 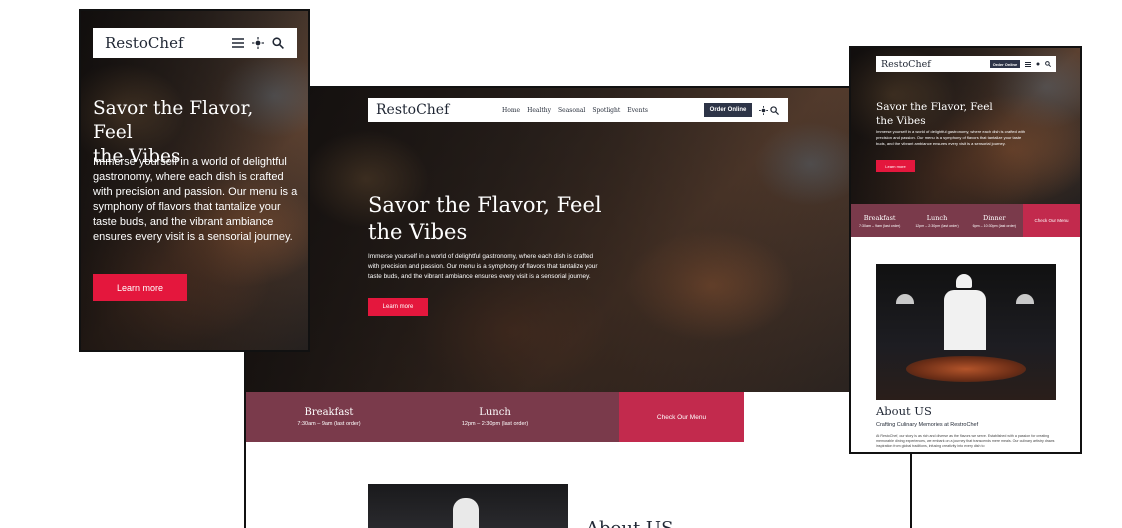 What do you see at coordinates (571, 110) in the screenshot?
I see `nav-link-seasonal: Seasonal` at bounding box center [571, 110].